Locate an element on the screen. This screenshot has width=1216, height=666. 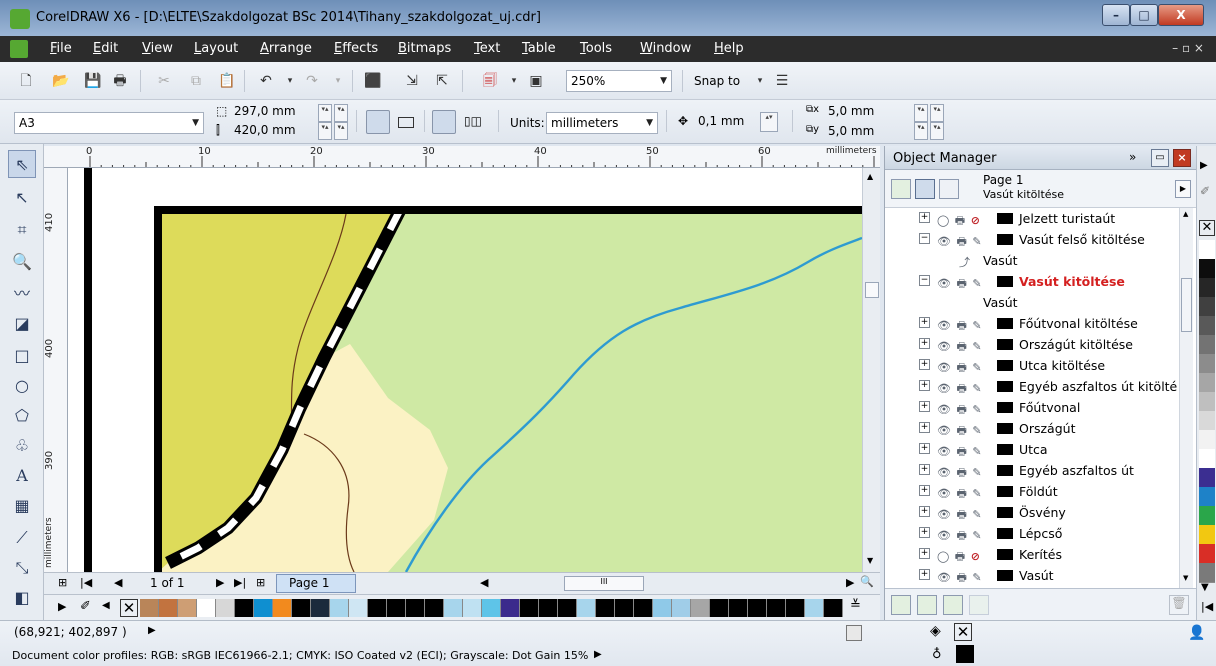
freehand-tool-icon: 〰 is located at coordinates (22, 294).